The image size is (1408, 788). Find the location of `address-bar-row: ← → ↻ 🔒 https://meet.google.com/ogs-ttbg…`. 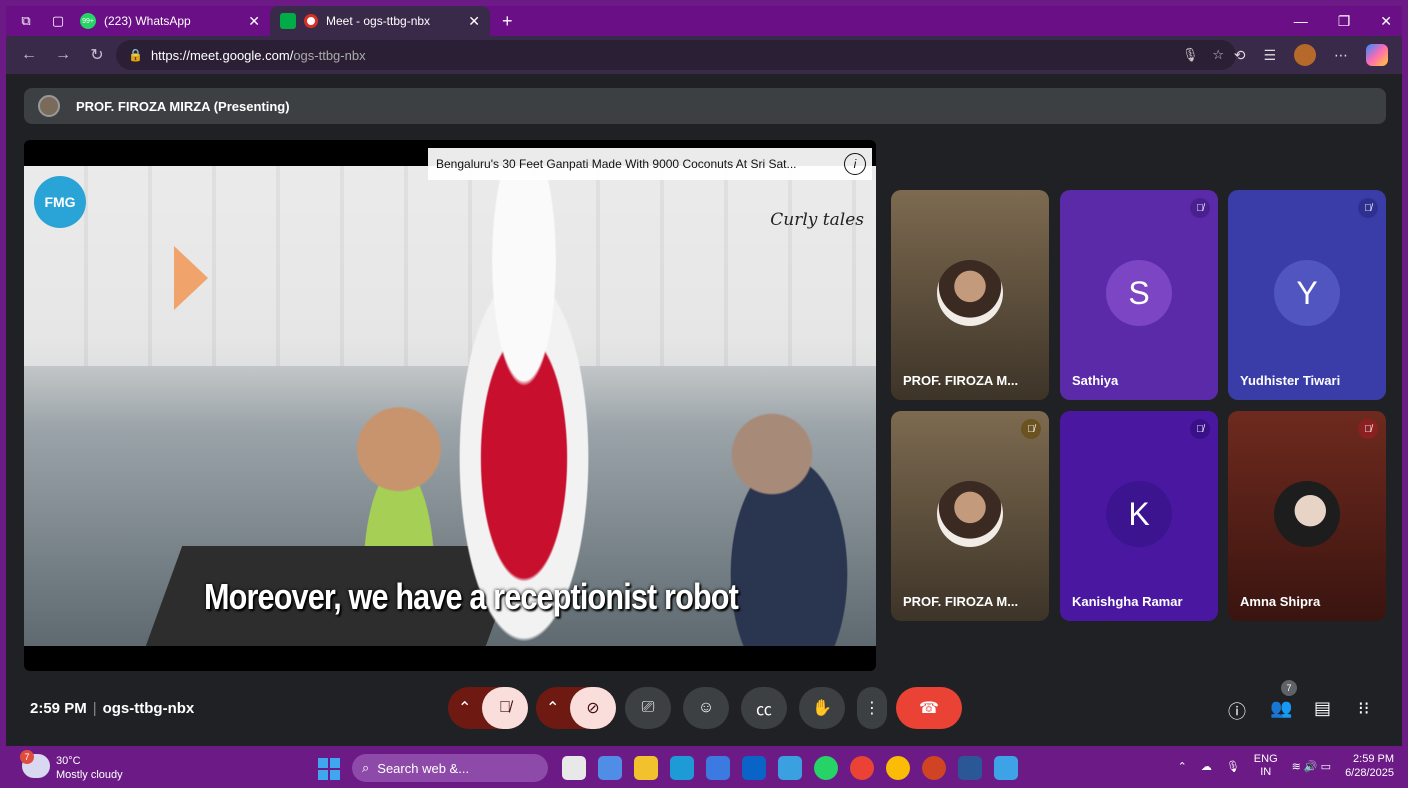

address-bar-row: ← → ↻ 🔒 https://meet.google.com/ogs-ttbg… is located at coordinates (704, 55).